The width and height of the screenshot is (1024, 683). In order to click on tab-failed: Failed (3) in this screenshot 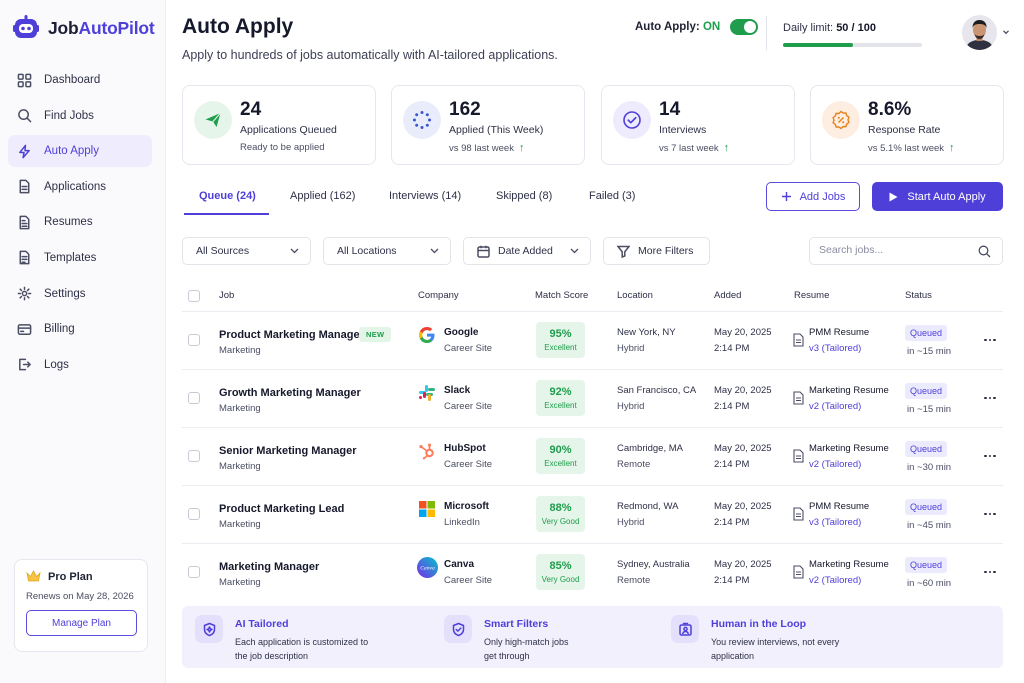, I will do `click(612, 196)`.